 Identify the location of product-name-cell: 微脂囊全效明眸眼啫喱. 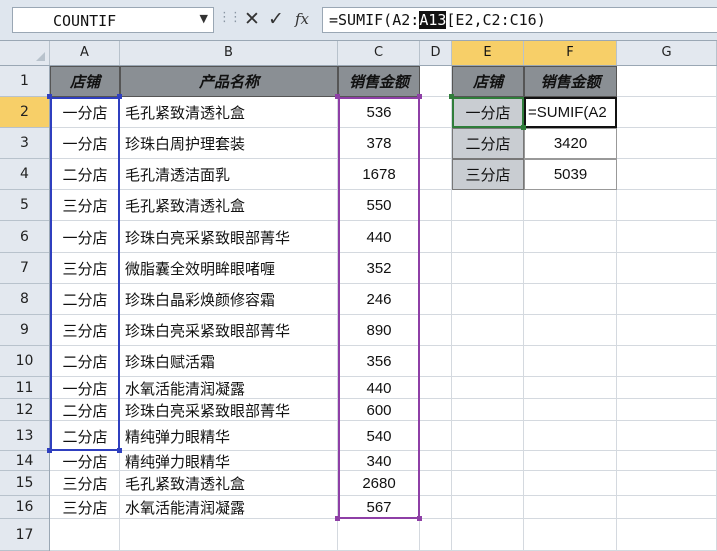
(229, 268).